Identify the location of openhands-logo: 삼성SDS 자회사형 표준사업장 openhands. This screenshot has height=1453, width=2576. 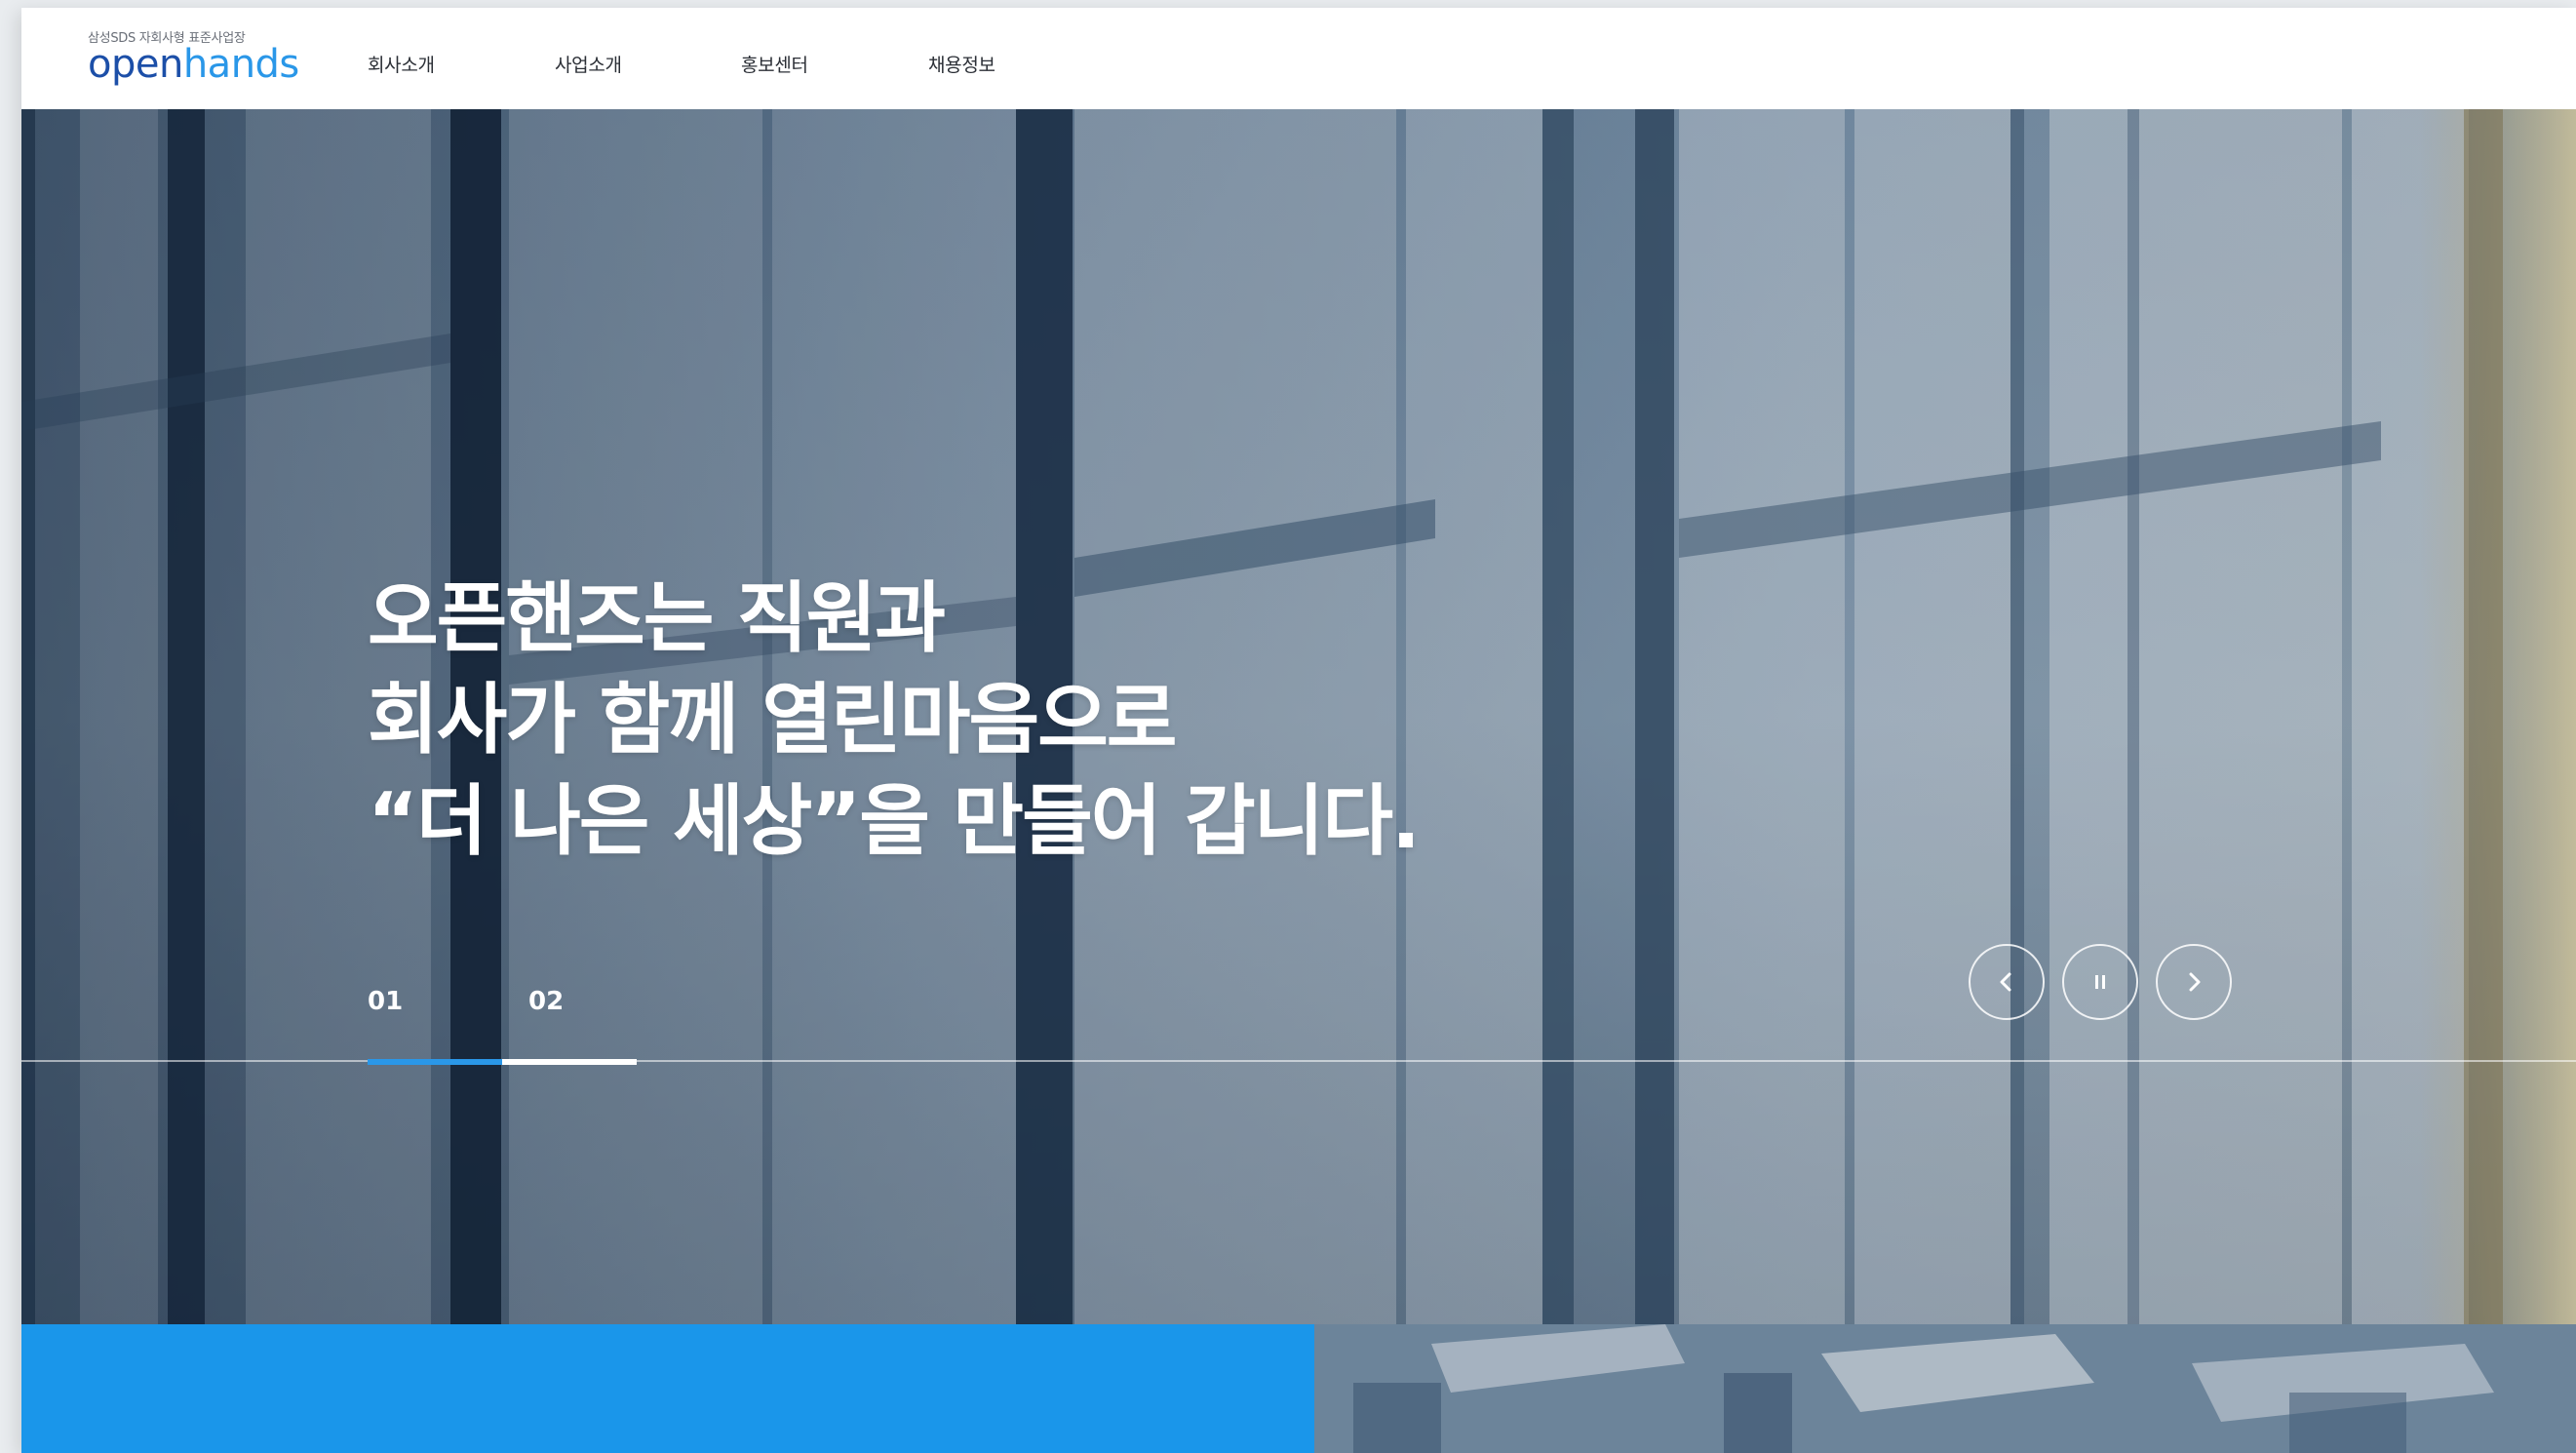
(205, 63).